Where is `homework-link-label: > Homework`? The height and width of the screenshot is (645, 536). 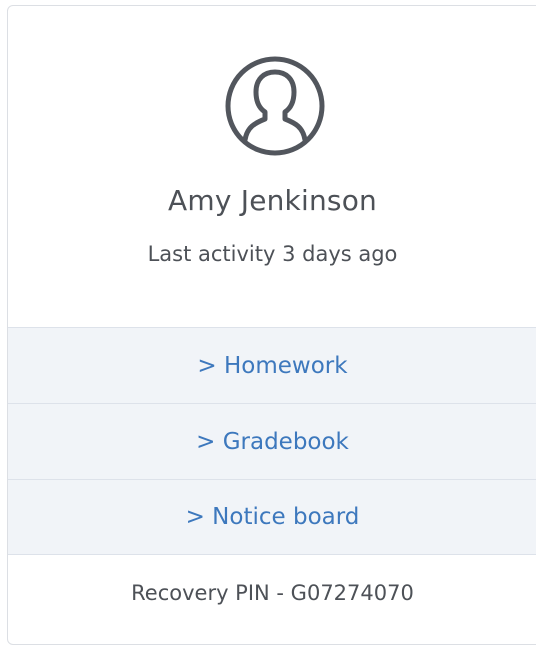
homework-link-label: > Homework is located at coordinates (272, 366).